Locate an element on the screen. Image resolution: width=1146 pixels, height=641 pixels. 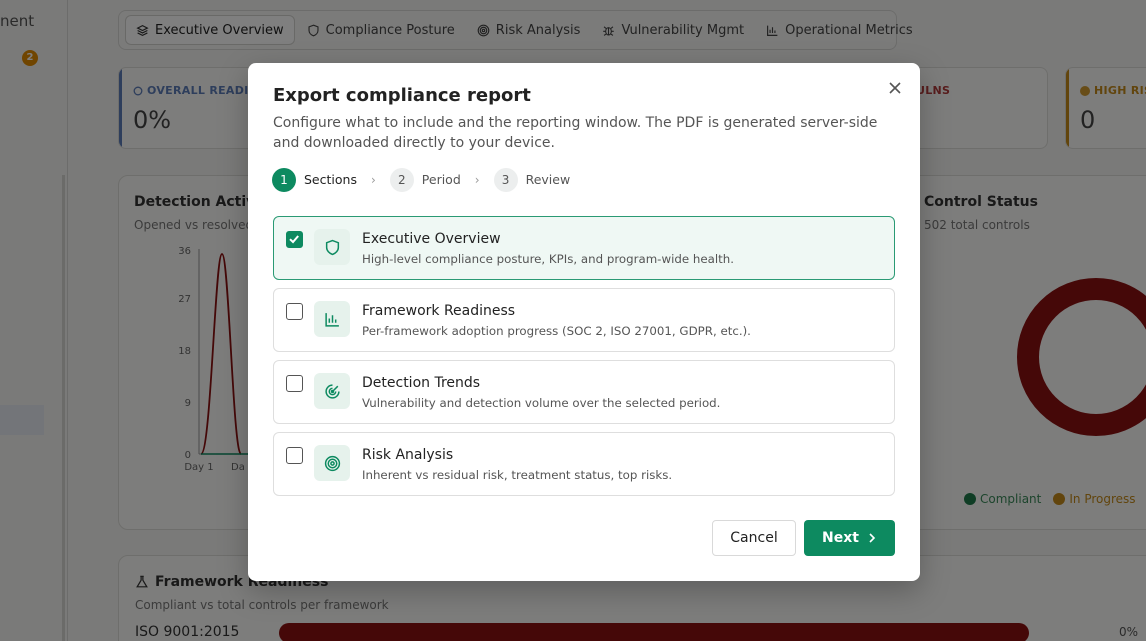
section-title: Executive Overview is located at coordinates (431, 239).